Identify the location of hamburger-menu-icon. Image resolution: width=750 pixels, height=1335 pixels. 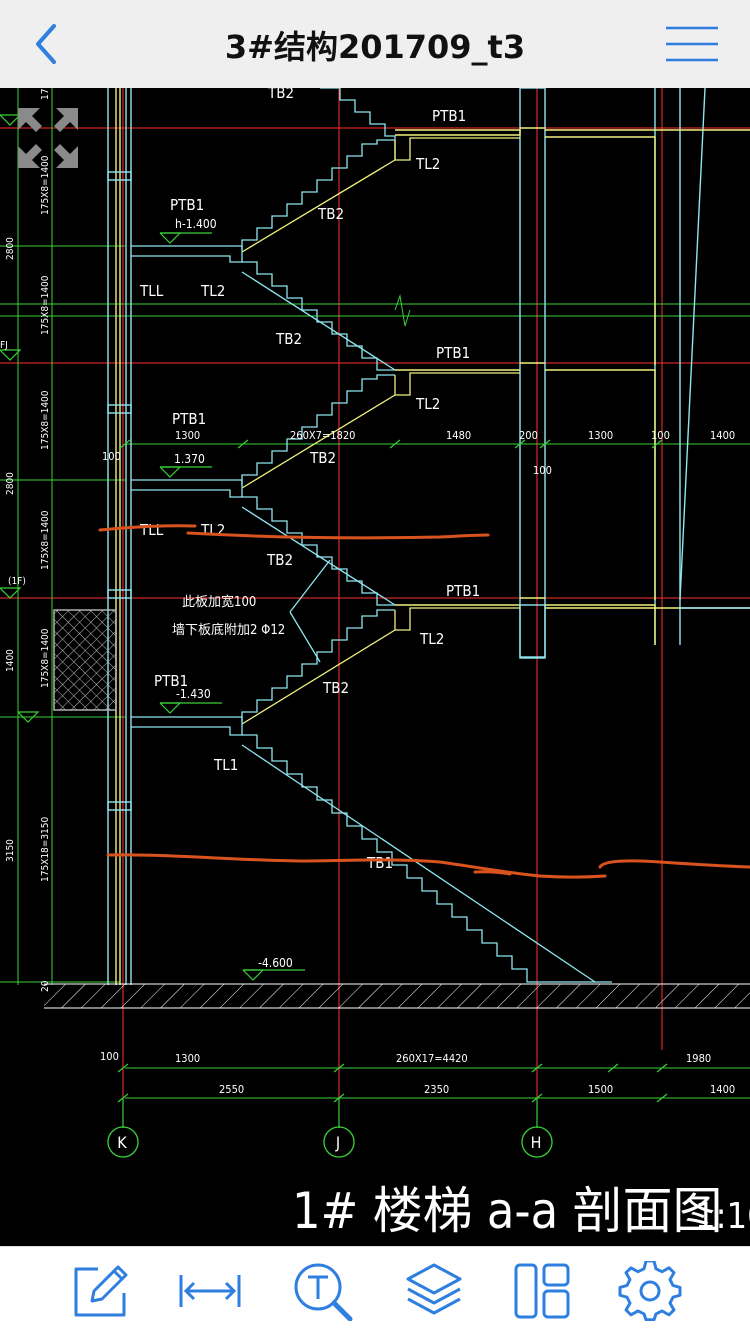
(692, 44).